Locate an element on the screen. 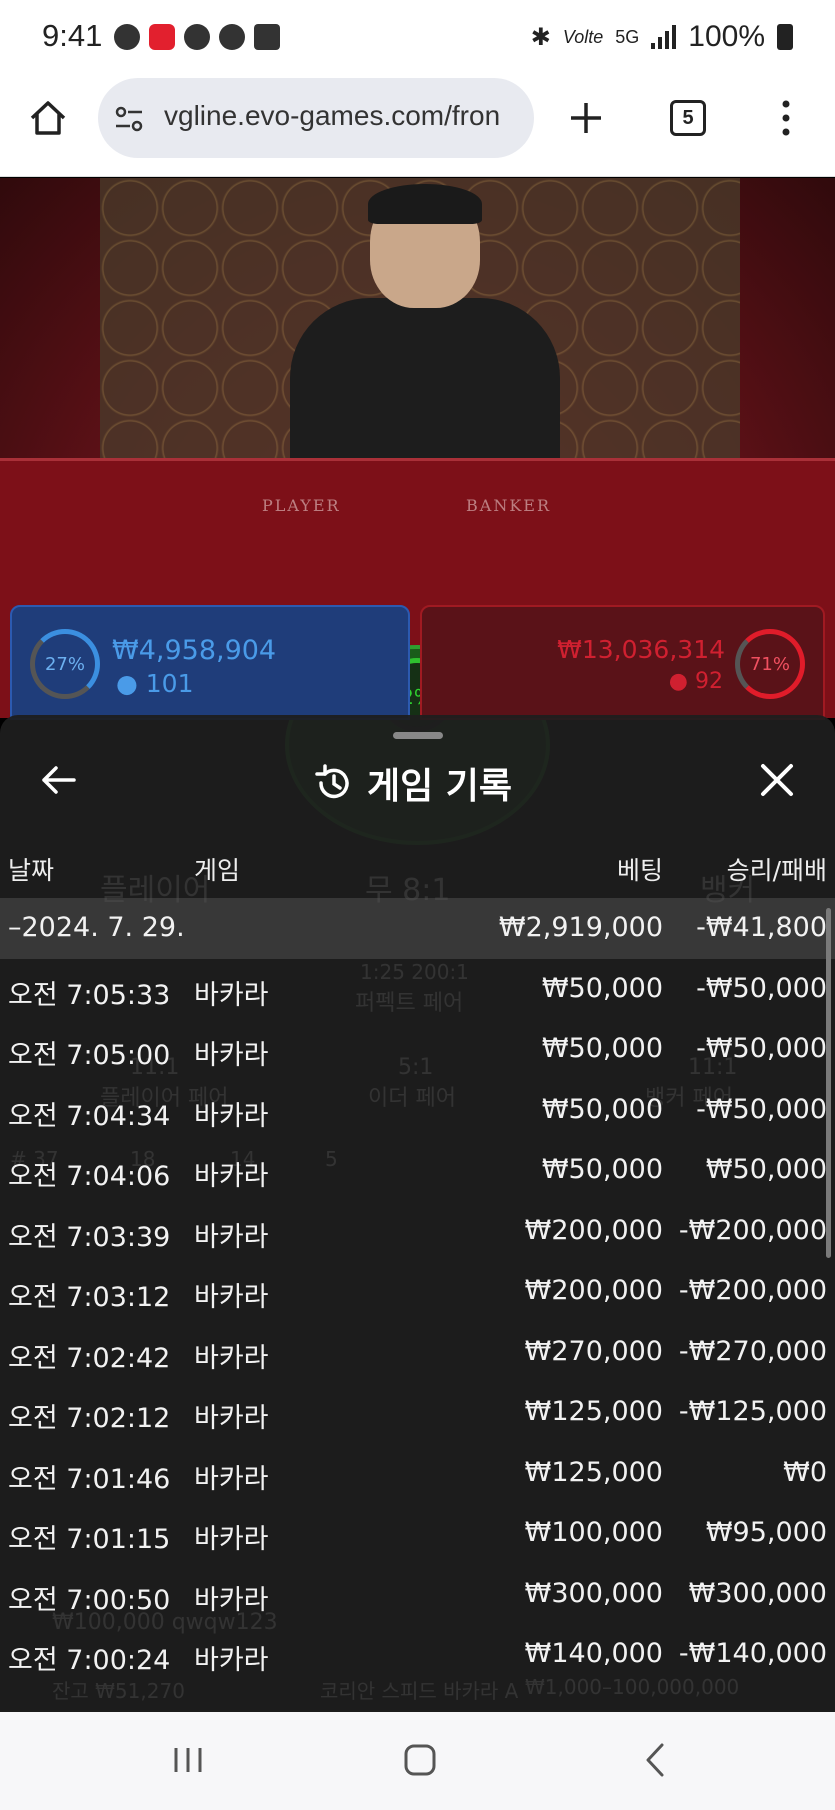 This screenshot has height=1810, width=835. back-nav-icon is located at coordinates (655, 1760).